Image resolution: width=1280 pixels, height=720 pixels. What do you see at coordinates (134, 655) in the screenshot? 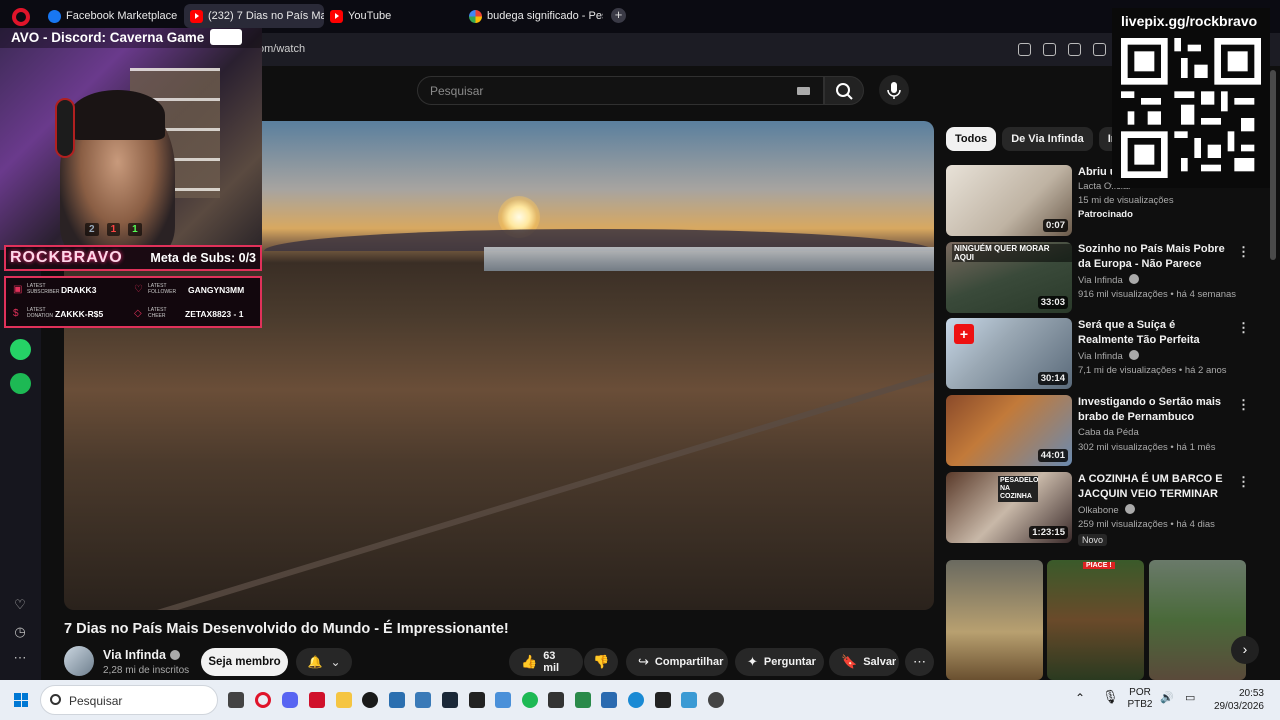
I see `channel-name: Via Infinda` at bounding box center [134, 655].